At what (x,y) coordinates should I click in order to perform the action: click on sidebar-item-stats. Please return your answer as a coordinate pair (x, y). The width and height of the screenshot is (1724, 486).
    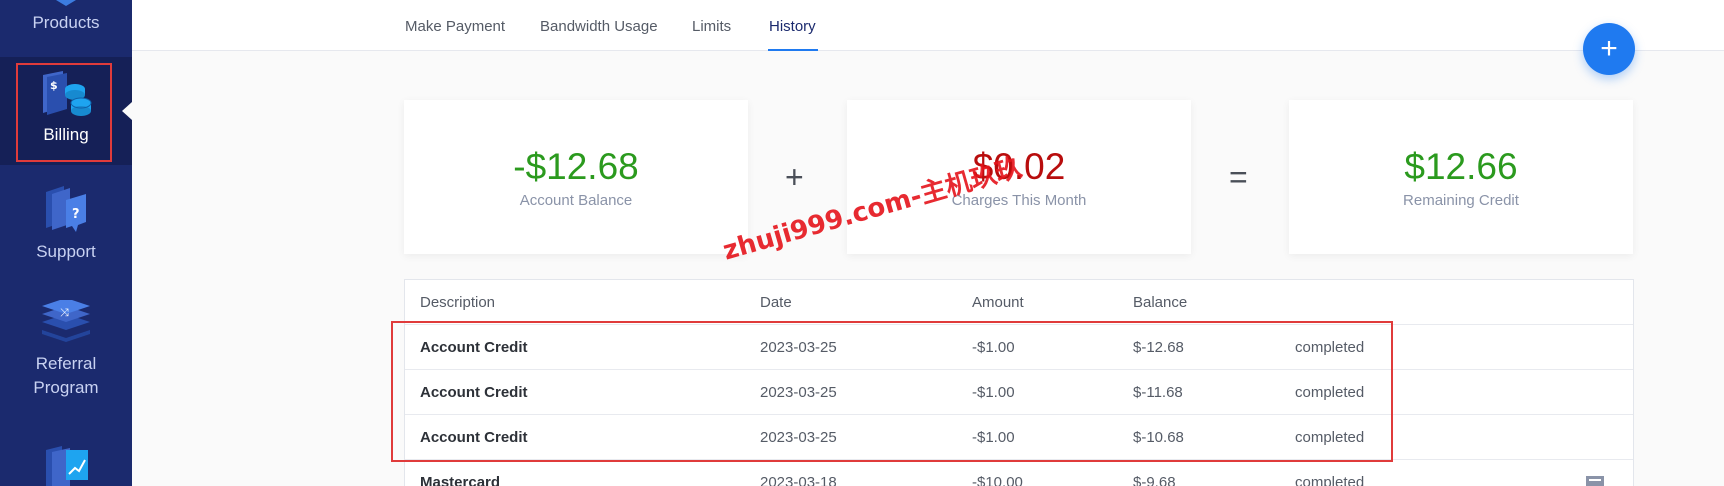
    Looking at the image, I should click on (66, 463).